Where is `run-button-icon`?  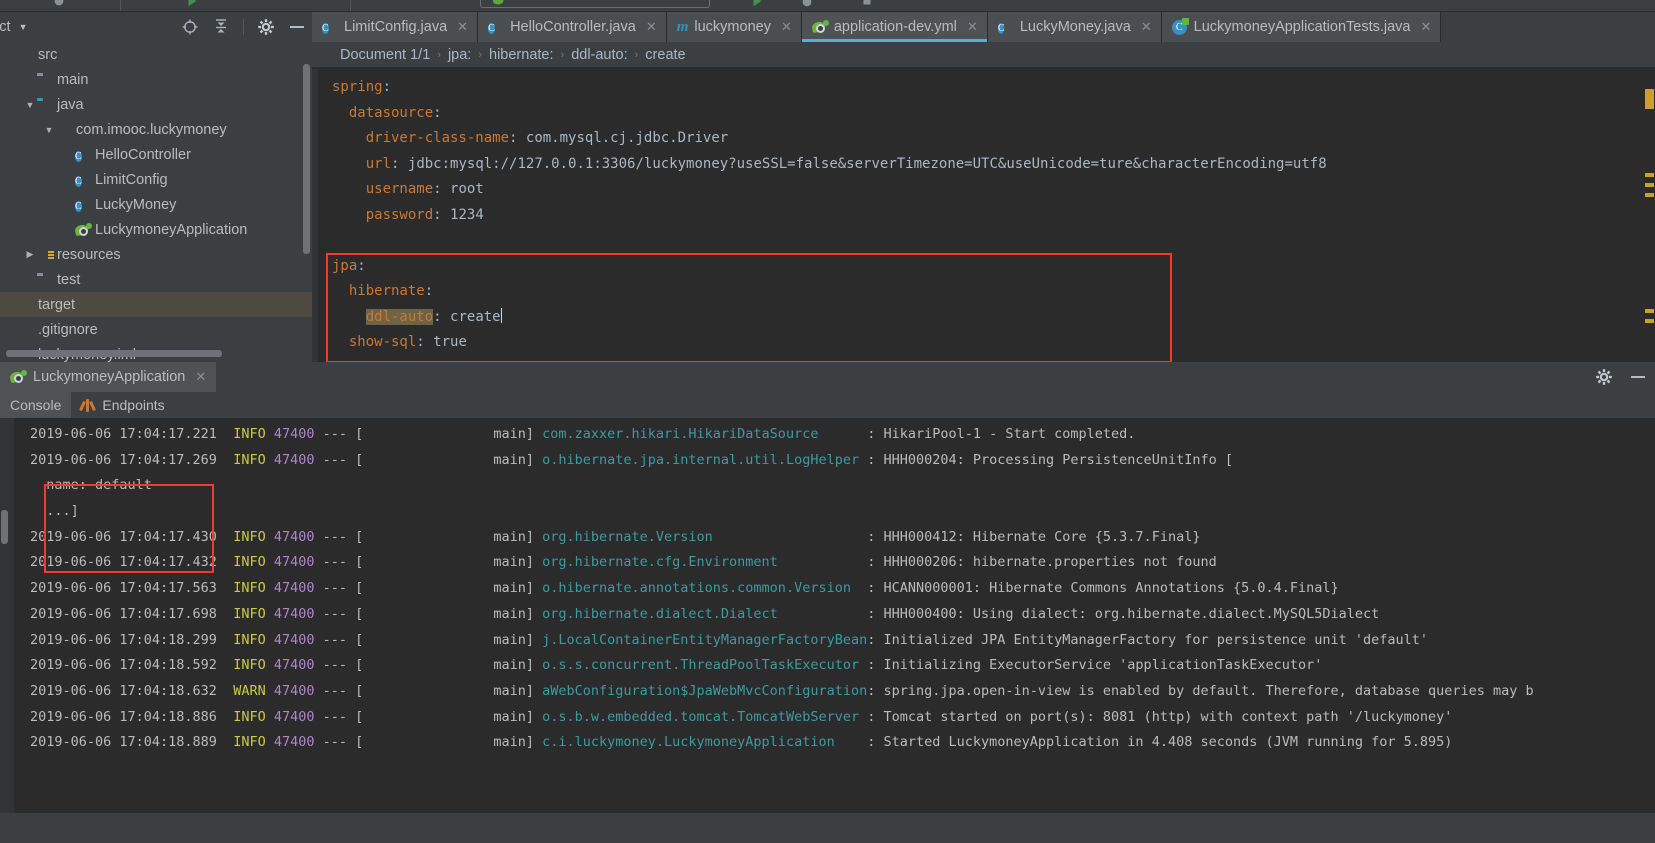 run-button-icon is located at coordinates (757, 4).